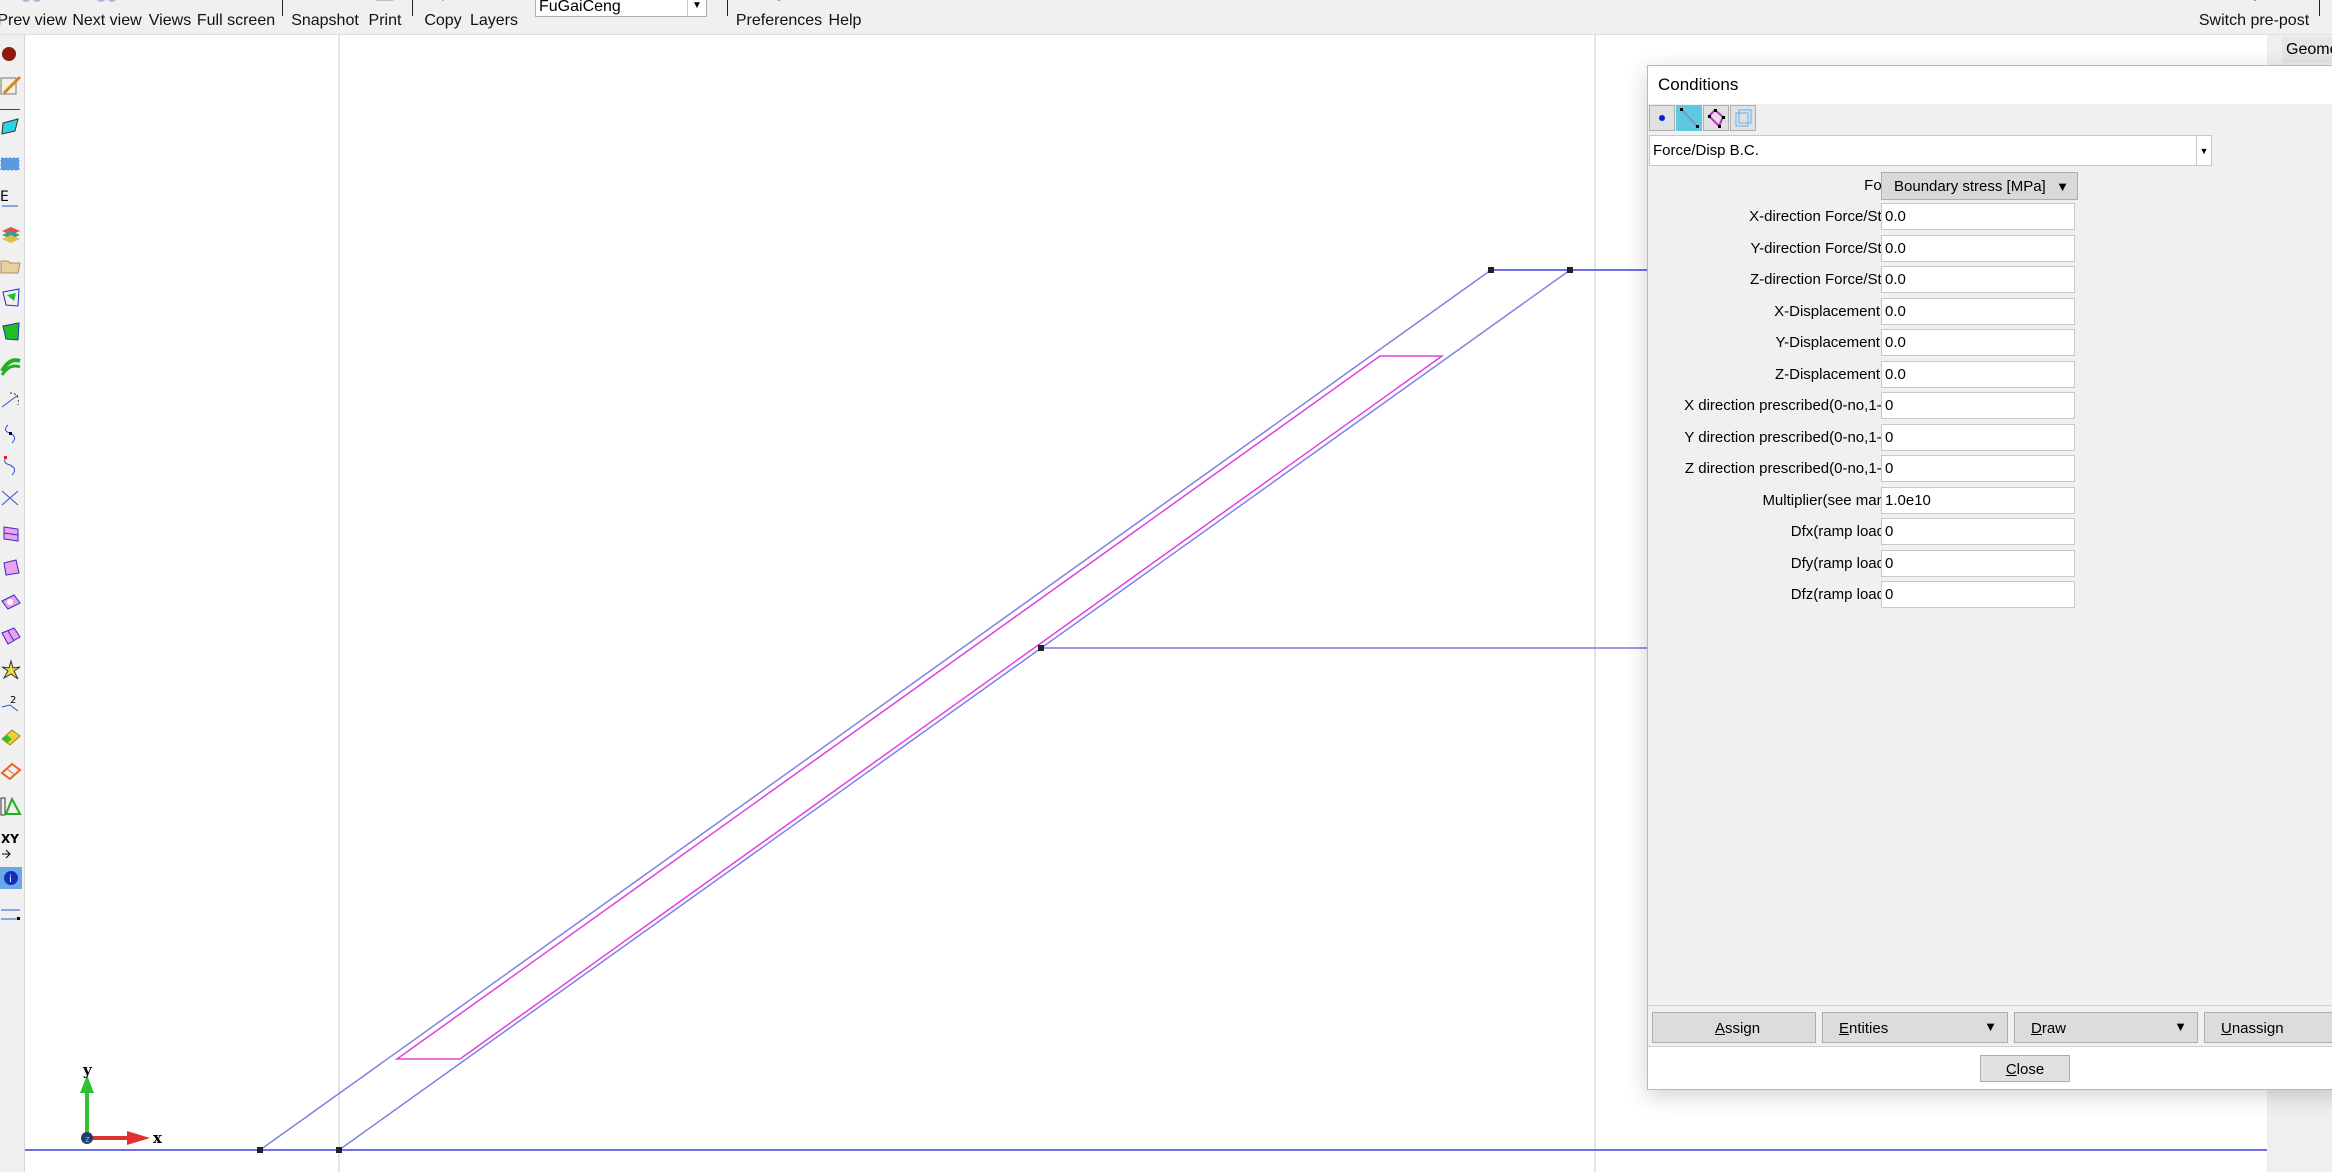 This screenshot has width=2332, height=1172. I want to click on arc-icon, so click(11, 400).